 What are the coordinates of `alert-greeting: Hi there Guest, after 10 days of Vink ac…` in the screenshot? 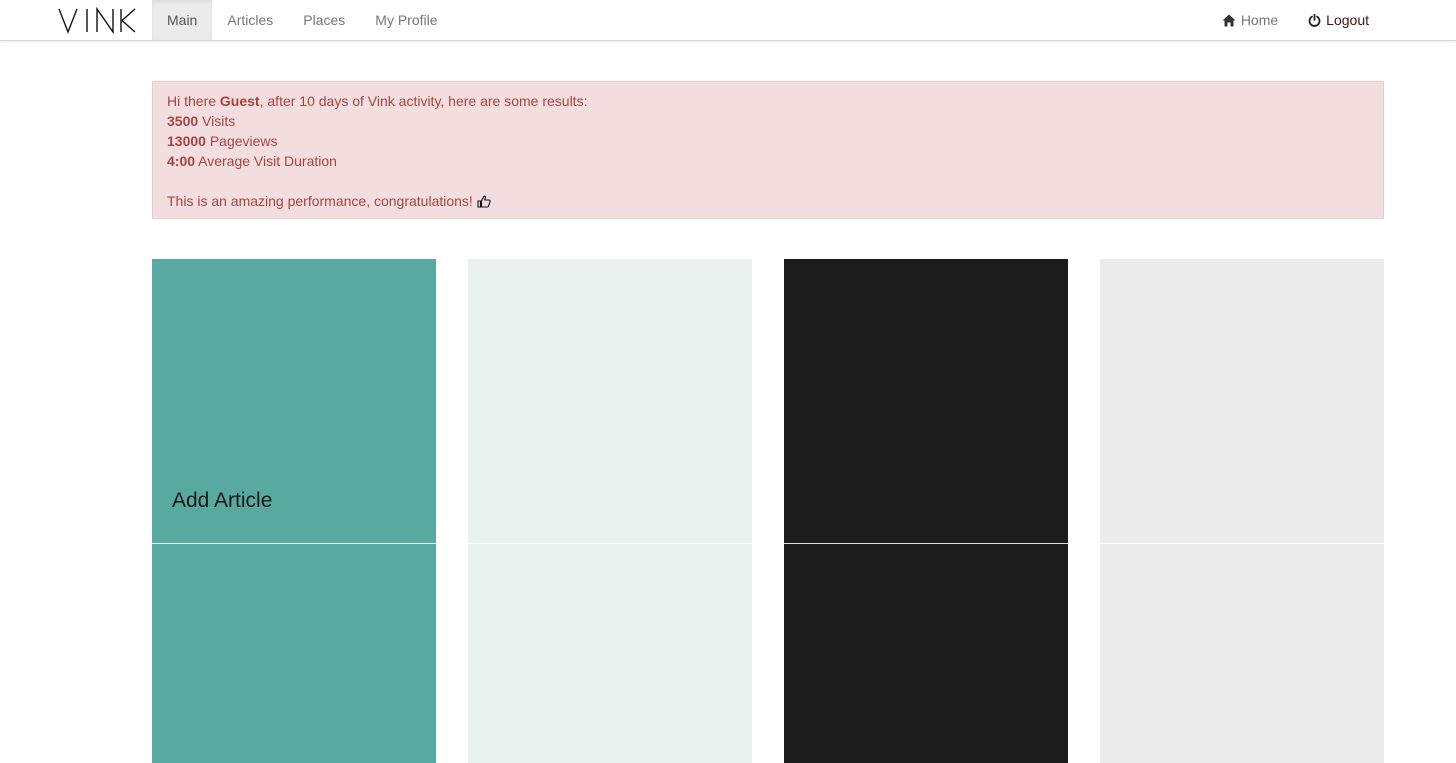 It's located at (768, 101).